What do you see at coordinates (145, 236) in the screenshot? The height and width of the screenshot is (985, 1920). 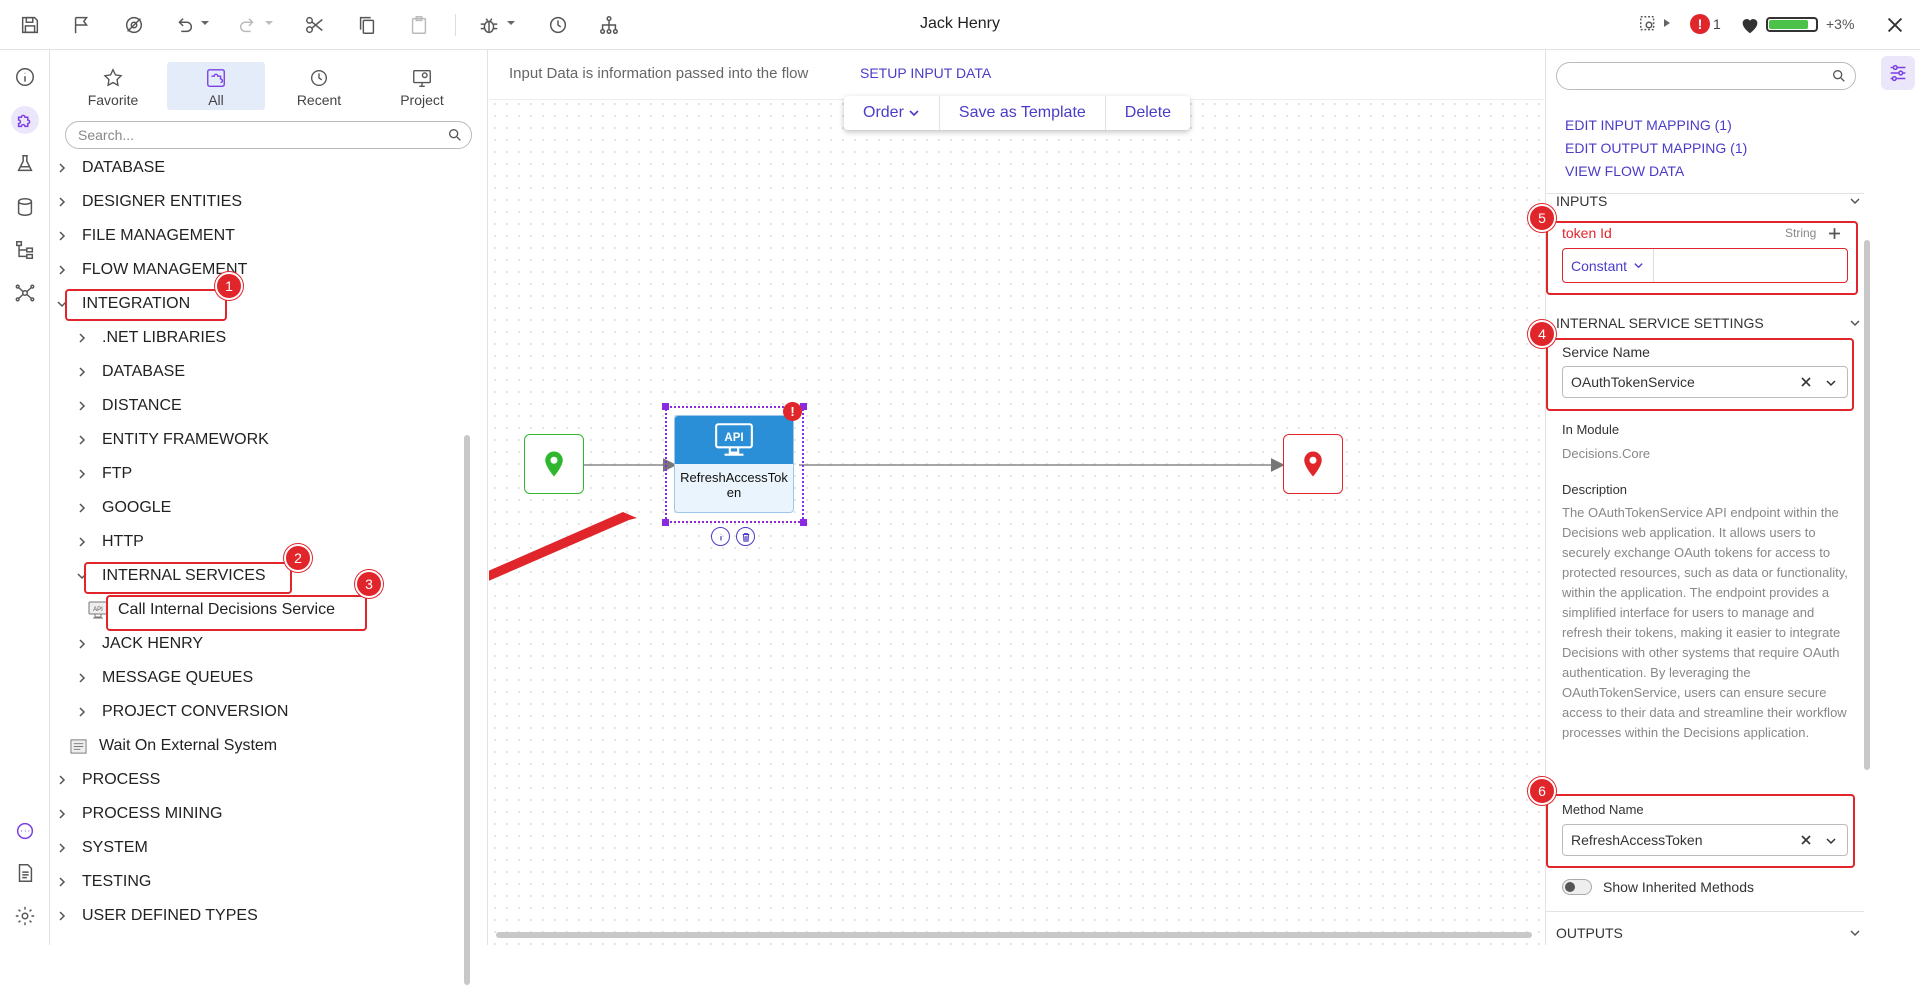 I see `tree-item: FILE MANAGEMENT` at bounding box center [145, 236].